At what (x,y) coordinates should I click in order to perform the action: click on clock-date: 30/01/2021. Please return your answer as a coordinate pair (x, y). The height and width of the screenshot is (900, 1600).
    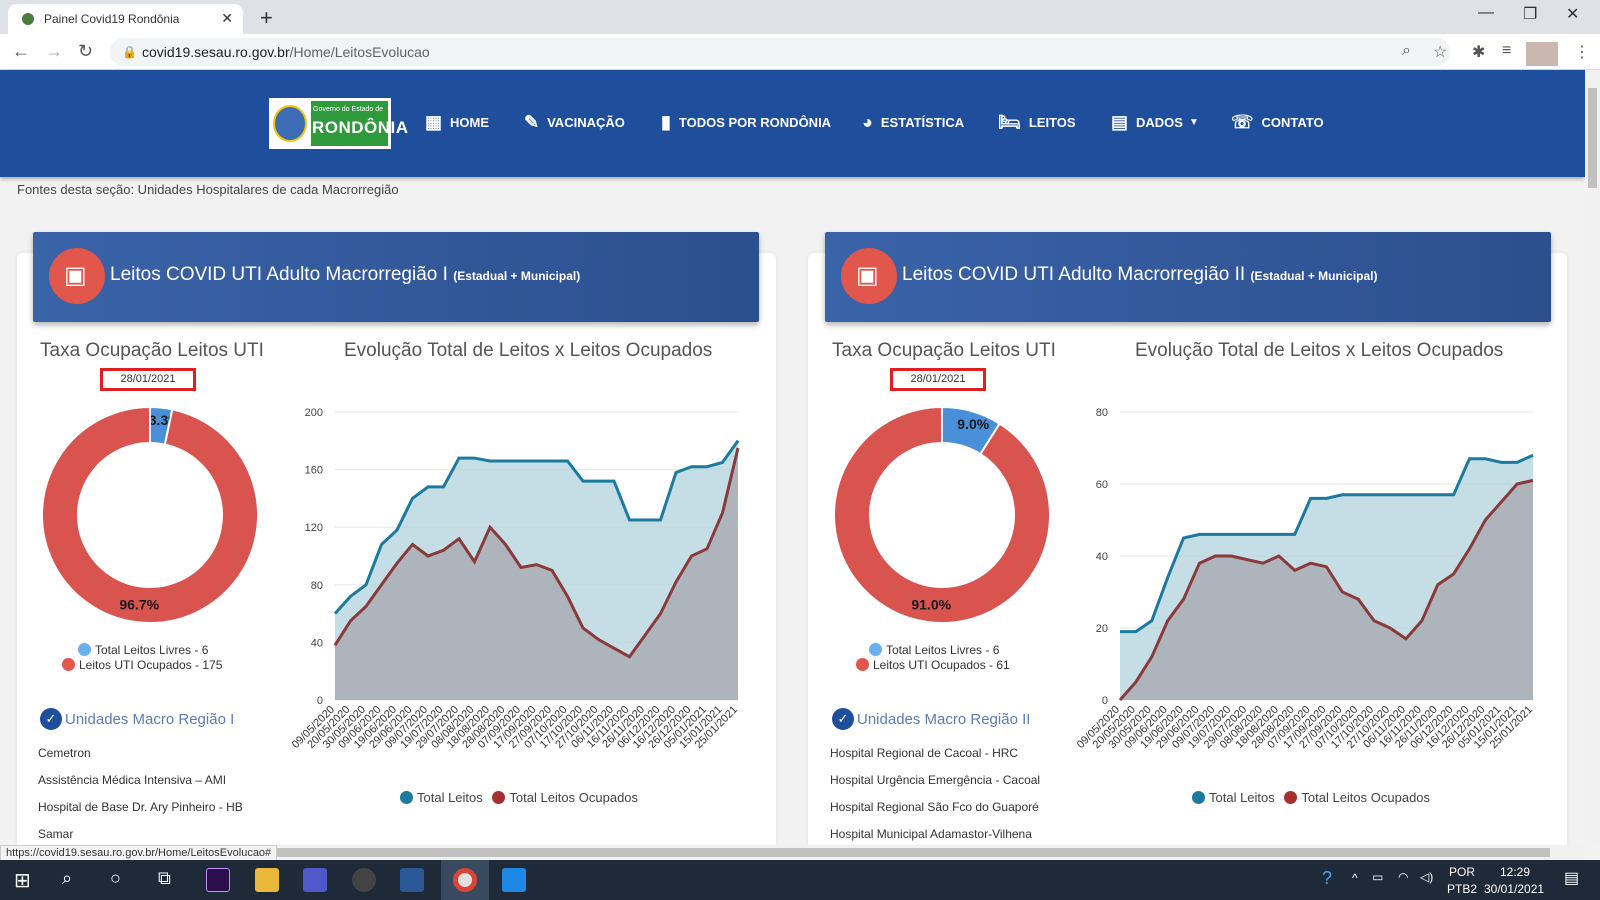
    Looking at the image, I should click on (1514, 889).